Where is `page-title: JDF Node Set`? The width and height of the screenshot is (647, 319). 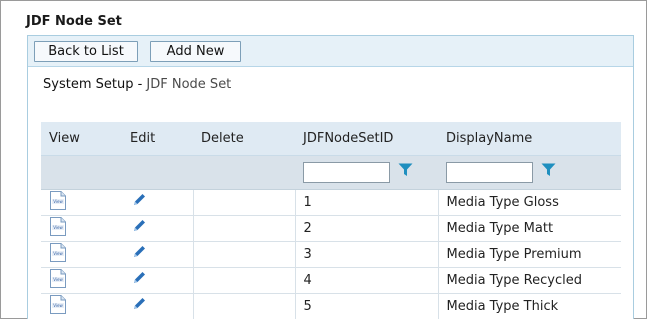
page-title: JDF Node Set is located at coordinates (74, 21).